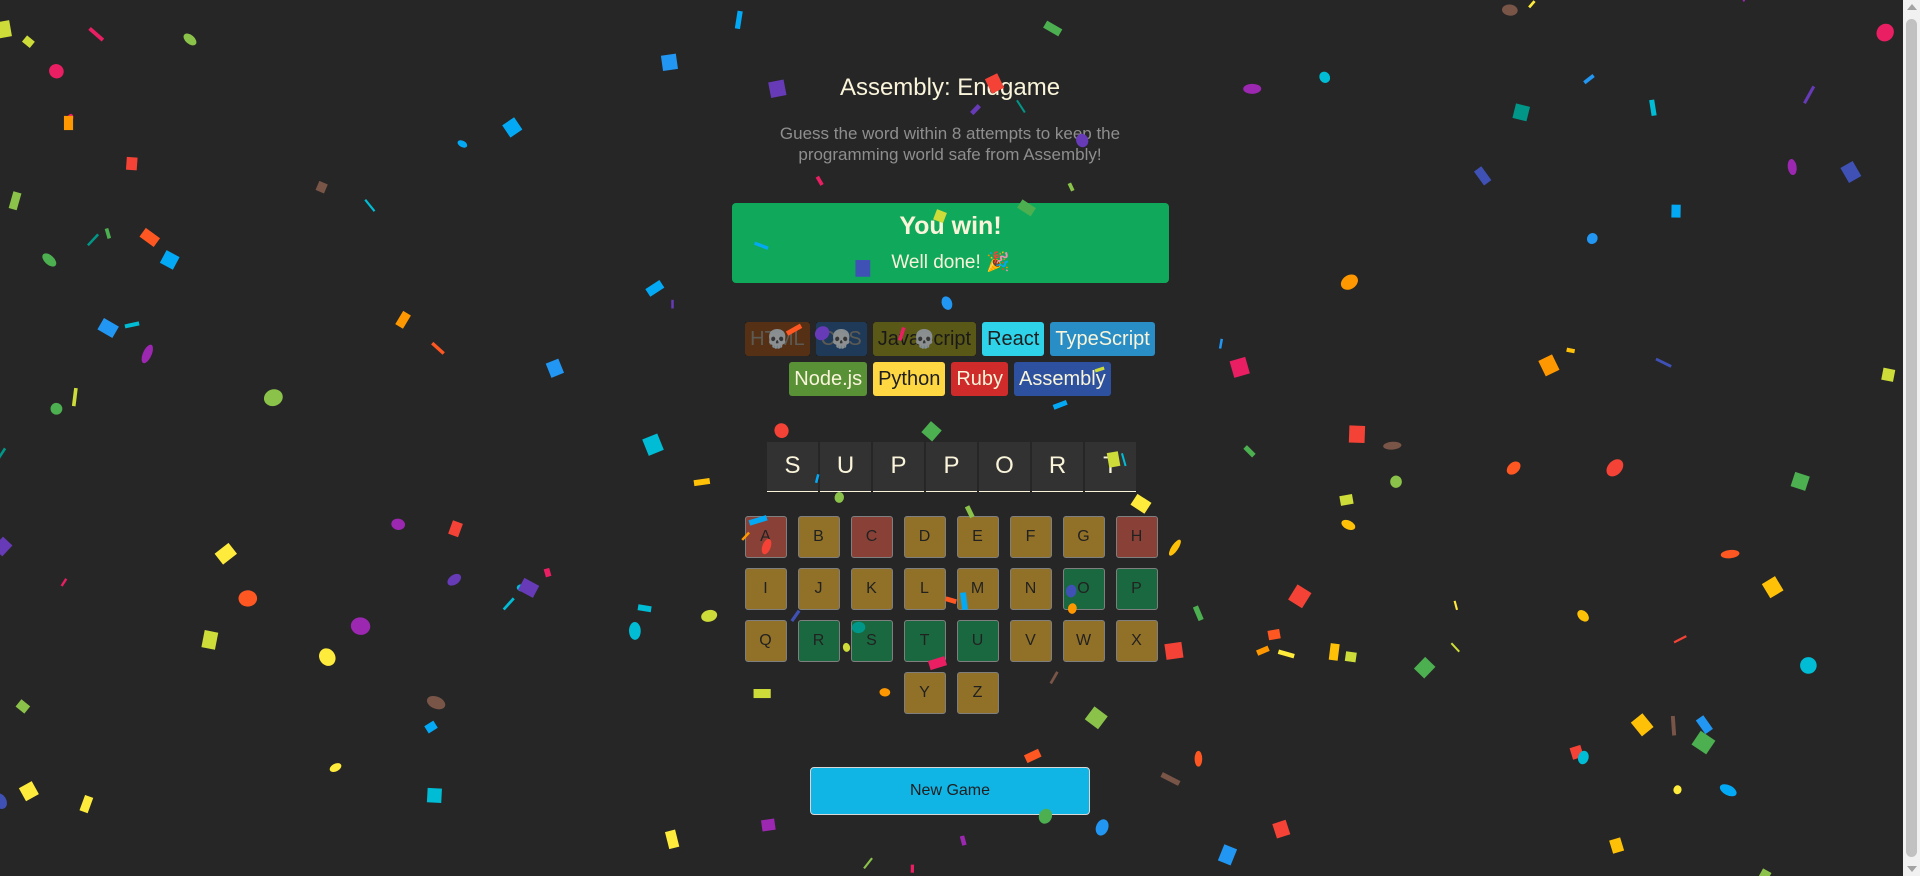 Image resolution: width=1920 pixels, height=876 pixels. What do you see at coordinates (924, 693) in the screenshot?
I see `key-y: Y` at bounding box center [924, 693].